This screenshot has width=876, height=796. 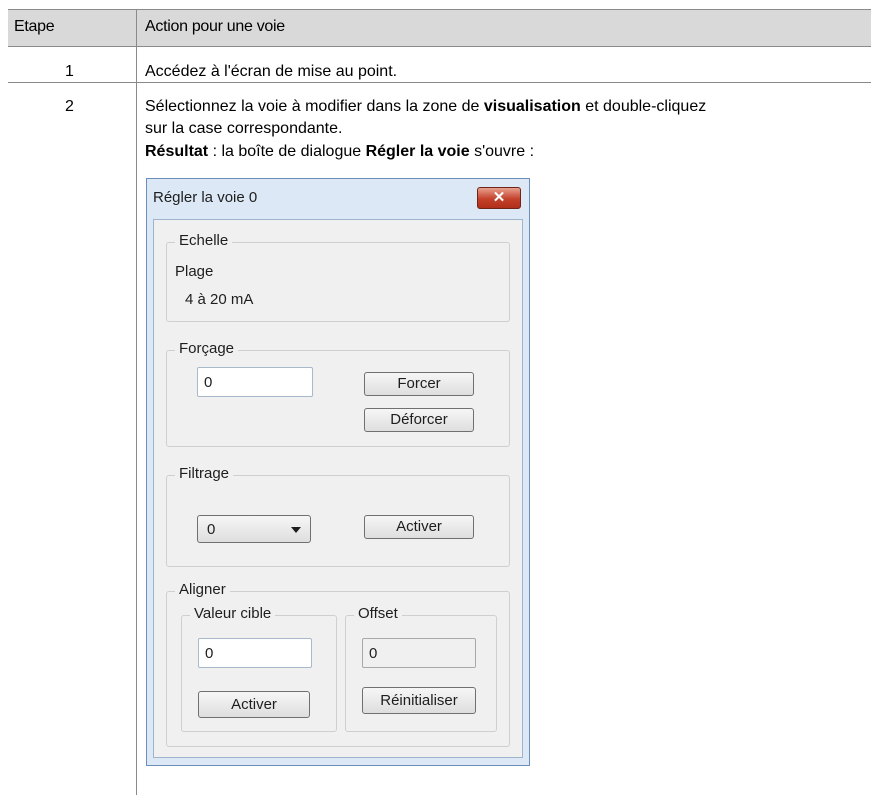 I want to click on row2-line2: sur la case correspondante., so click(x=244, y=128).